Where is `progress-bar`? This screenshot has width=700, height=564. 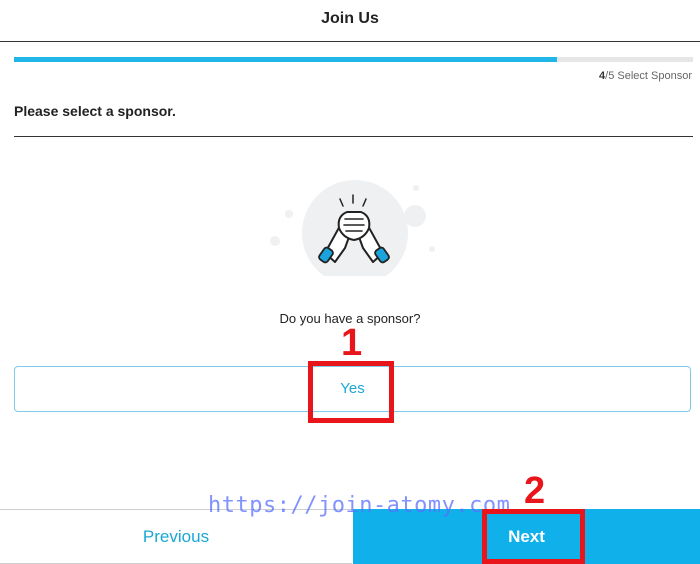 progress-bar is located at coordinates (353, 59).